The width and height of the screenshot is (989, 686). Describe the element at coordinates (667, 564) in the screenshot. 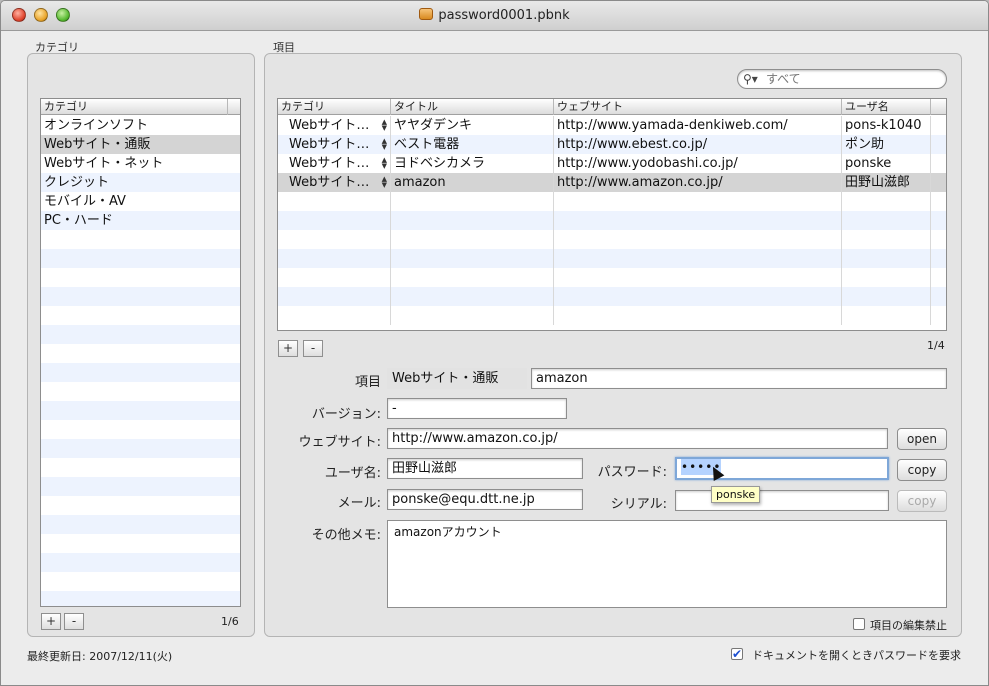

I see `memo-textarea: amazonアカウント` at that location.